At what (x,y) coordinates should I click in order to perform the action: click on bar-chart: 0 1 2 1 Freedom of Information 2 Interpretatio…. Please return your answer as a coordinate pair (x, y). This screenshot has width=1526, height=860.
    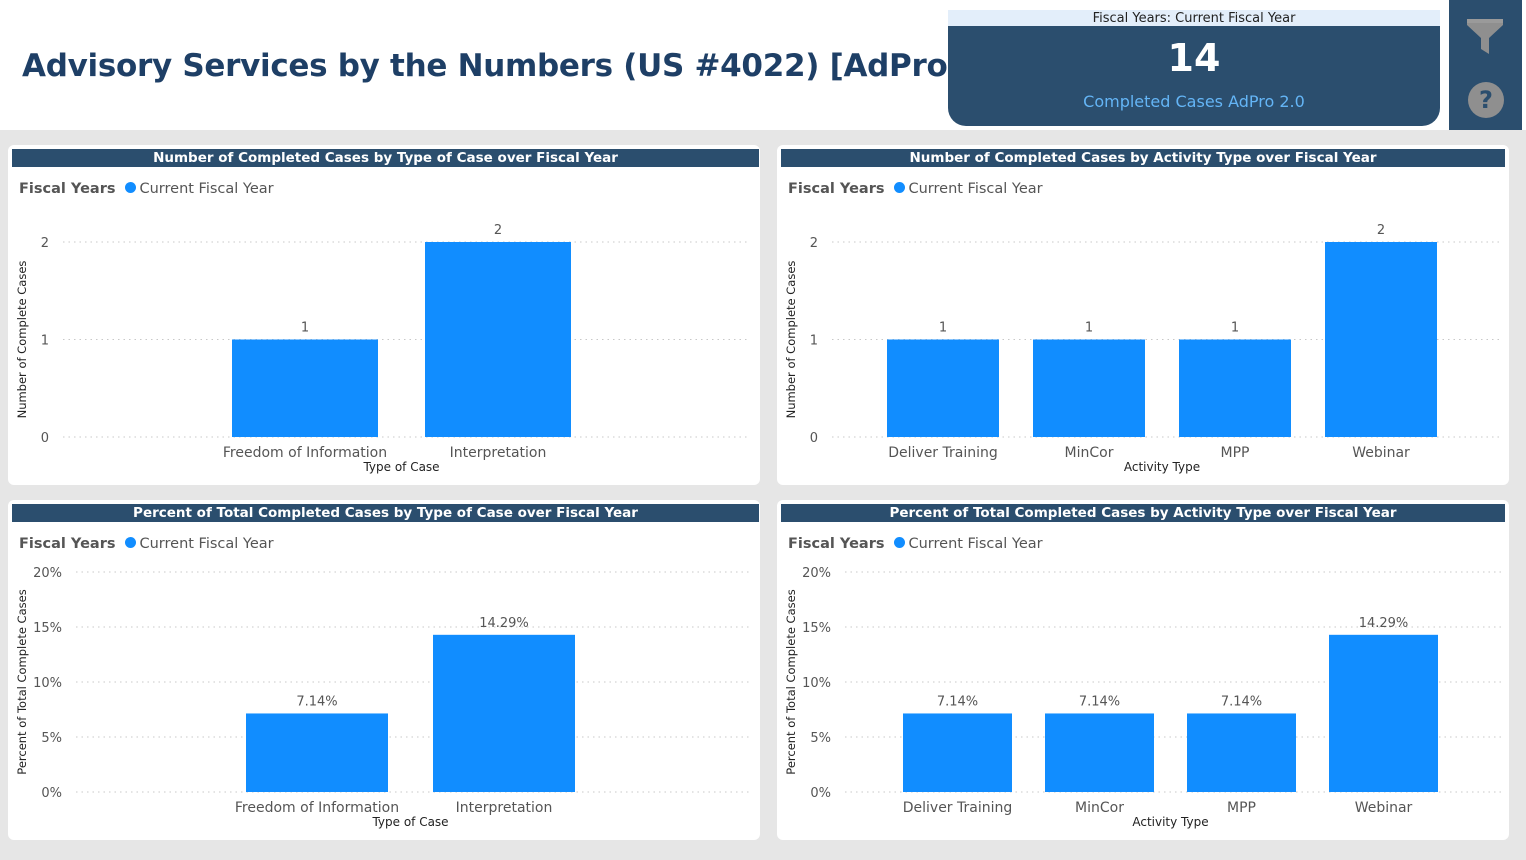
    Looking at the image, I should click on (382, 348).